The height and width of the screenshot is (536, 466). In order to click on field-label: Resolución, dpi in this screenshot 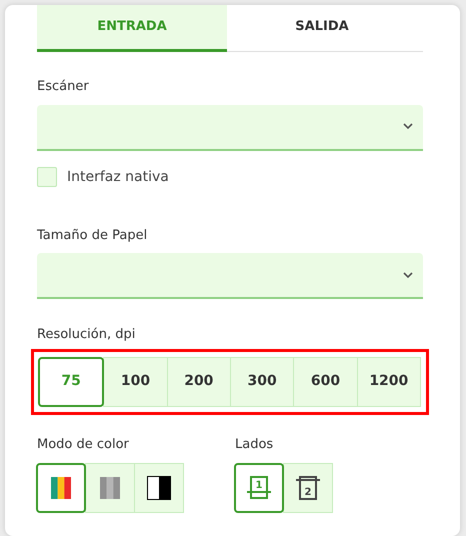, I will do `click(86, 335)`.